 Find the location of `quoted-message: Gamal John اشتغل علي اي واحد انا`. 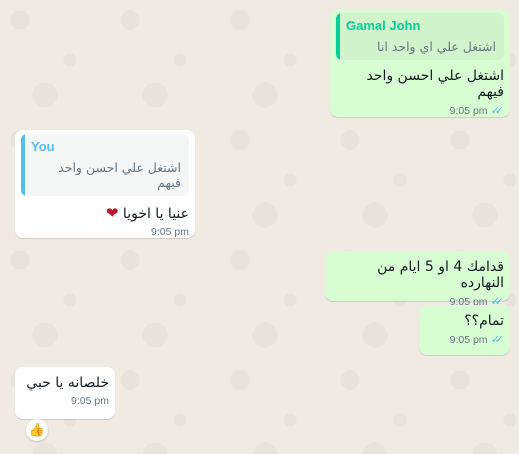

quoted-message: Gamal John اشتغل علي اي واحد انا is located at coordinates (420, 36).